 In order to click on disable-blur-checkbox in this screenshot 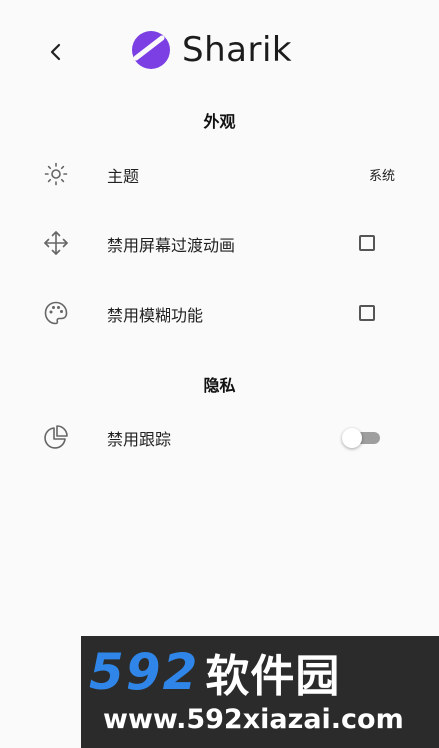, I will do `click(367, 313)`.